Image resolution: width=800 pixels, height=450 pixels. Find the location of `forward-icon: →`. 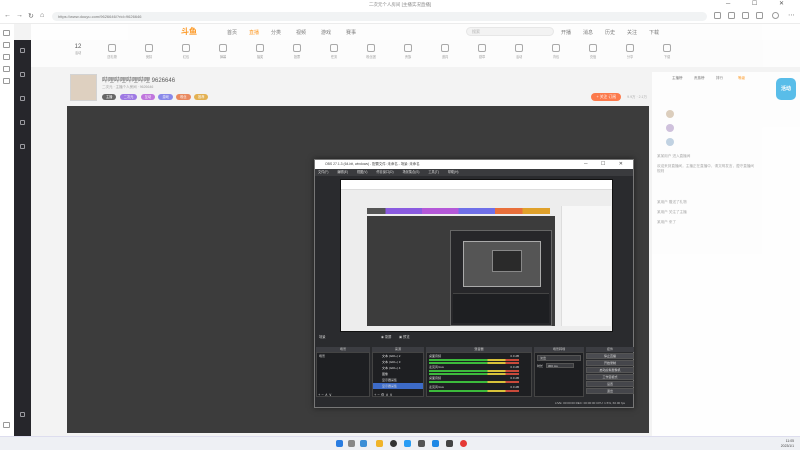

forward-icon: → is located at coordinates (19, 15).